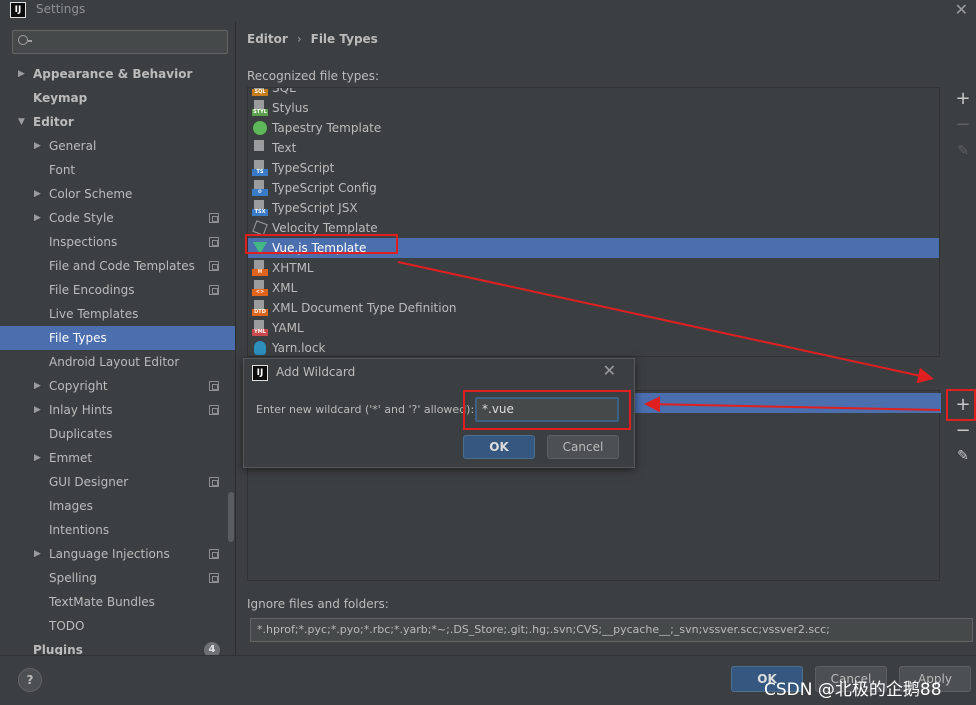 This screenshot has width=976, height=705. Describe the element at coordinates (593, 328) in the screenshot. I see `file-type-row: YML YAML` at that location.